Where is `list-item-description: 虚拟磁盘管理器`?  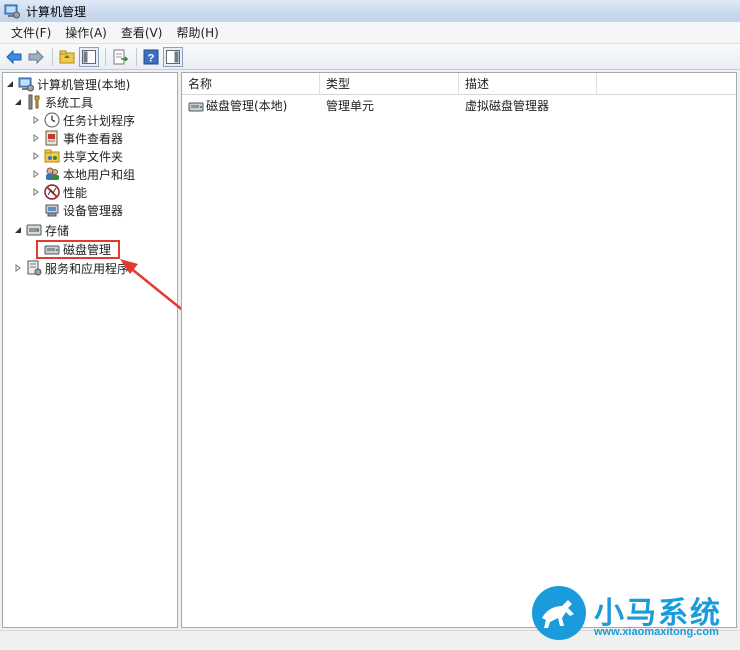 list-item-description: 虚拟磁盘管理器 is located at coordinates (507, 106).